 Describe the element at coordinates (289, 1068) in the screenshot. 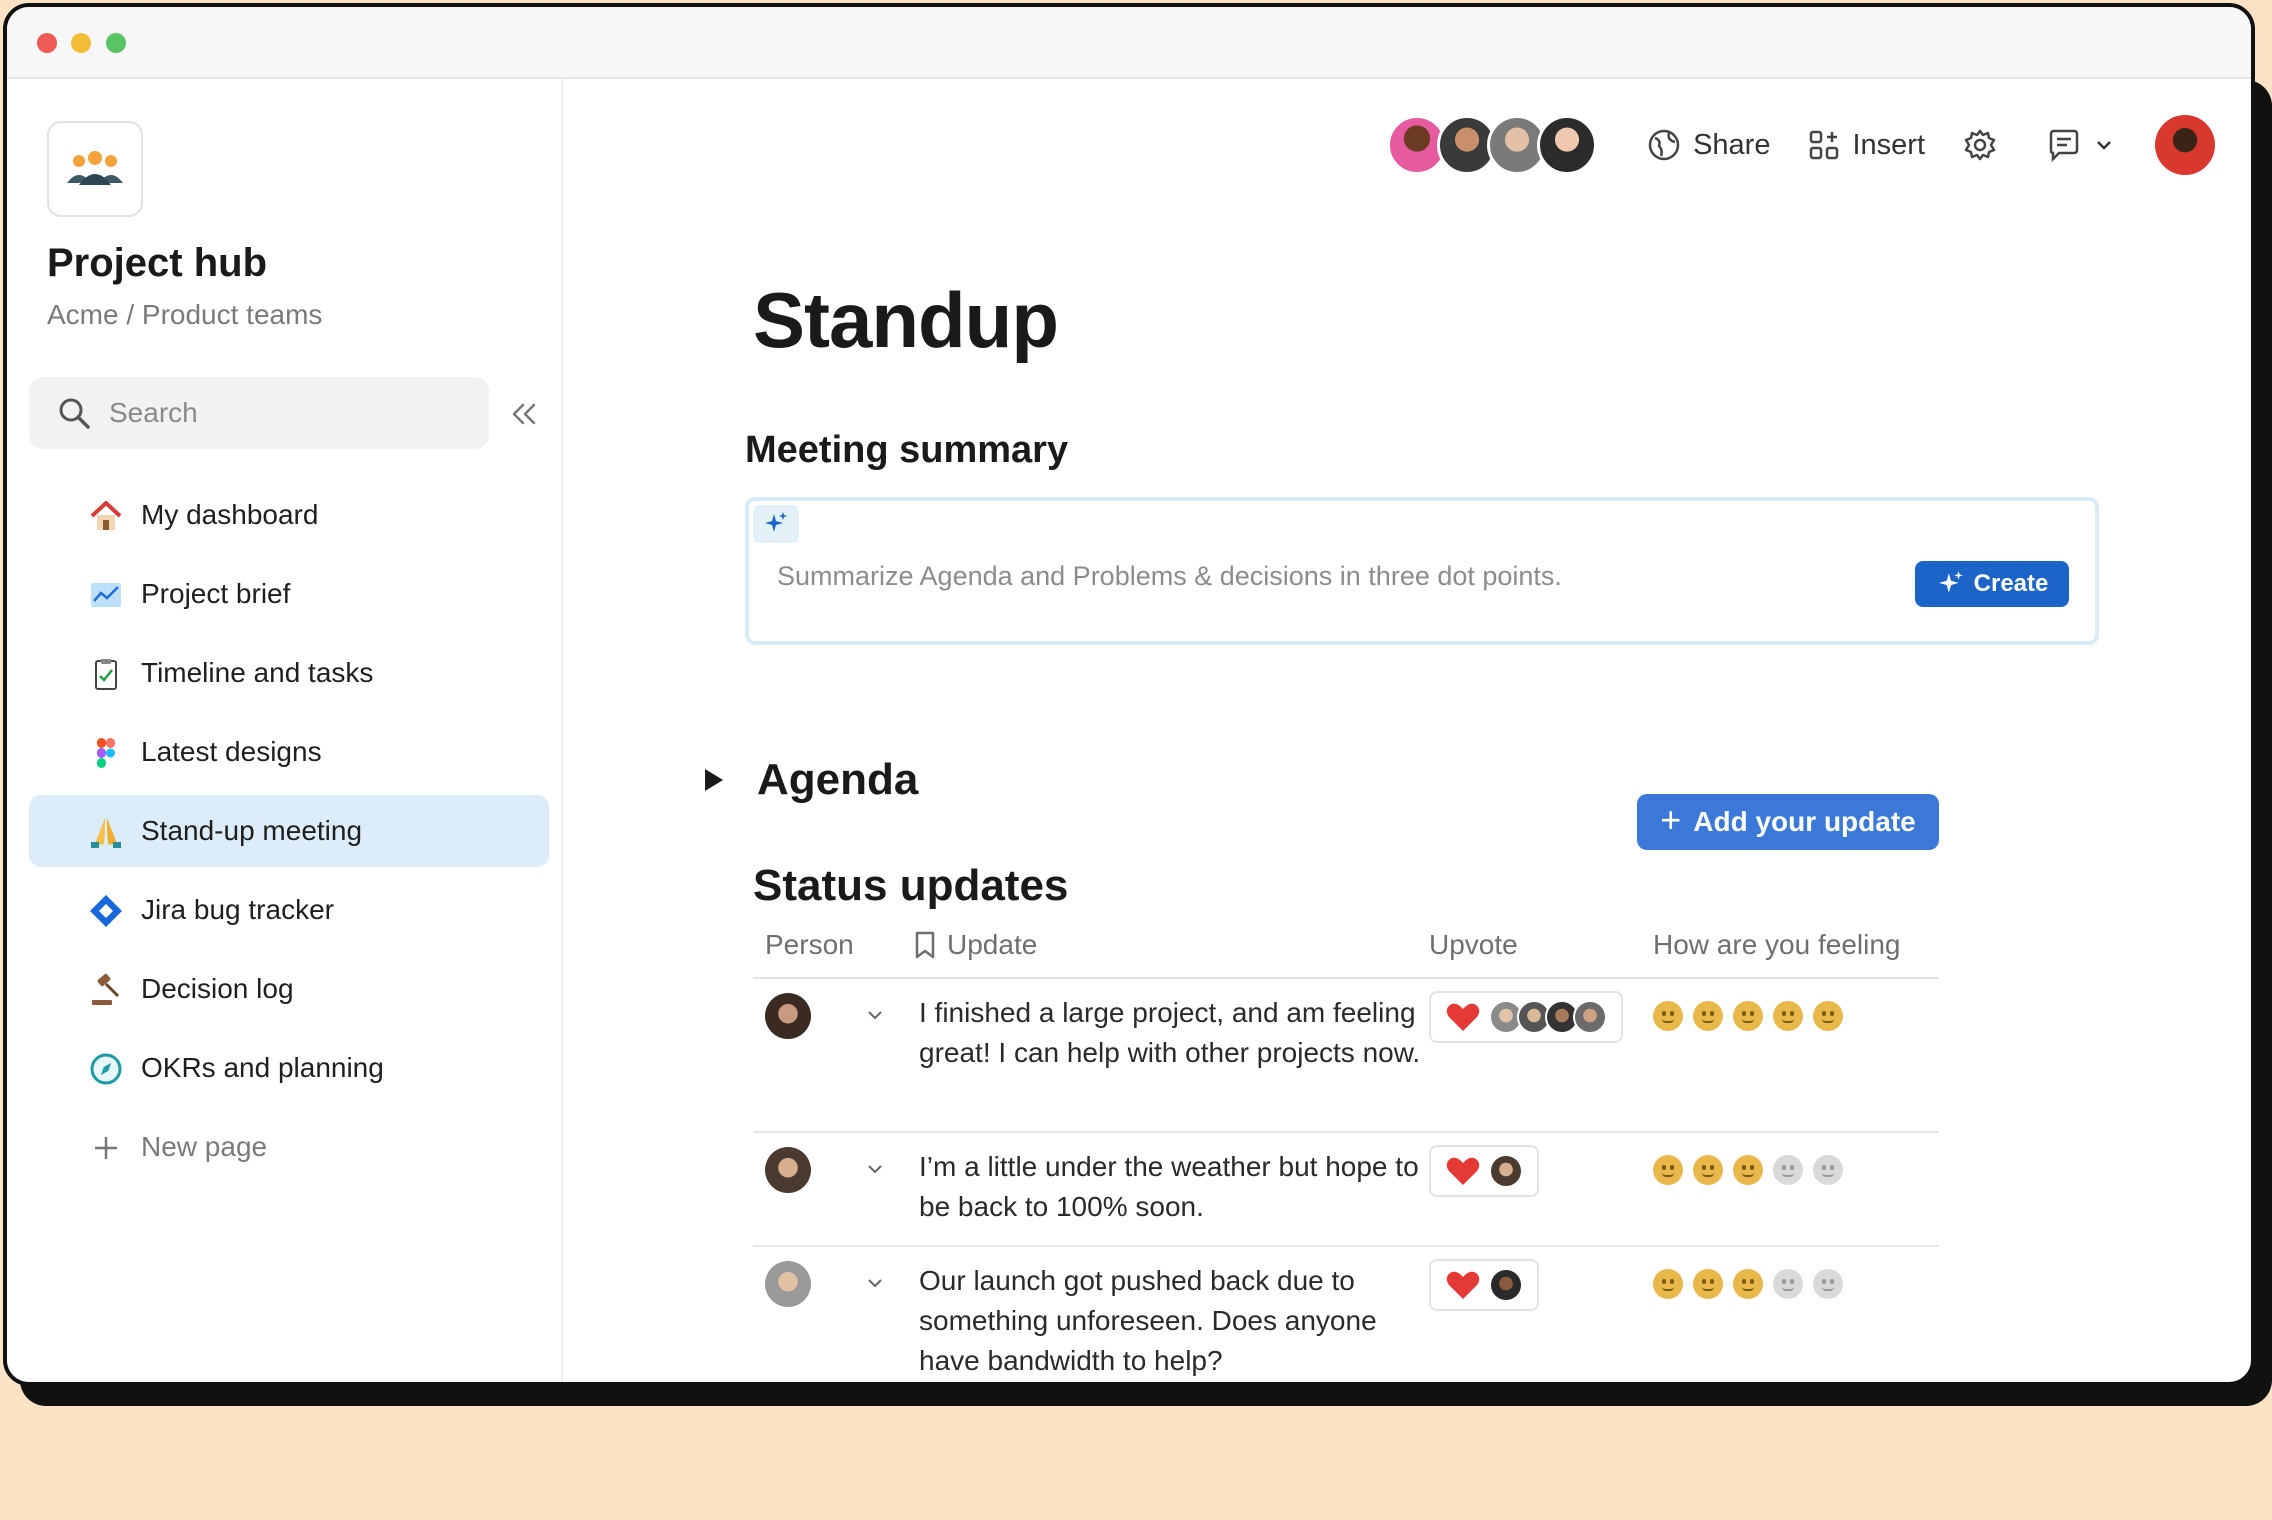

I see `sidebar-item-okrs-and-planning: OKRs and planning` at that location.